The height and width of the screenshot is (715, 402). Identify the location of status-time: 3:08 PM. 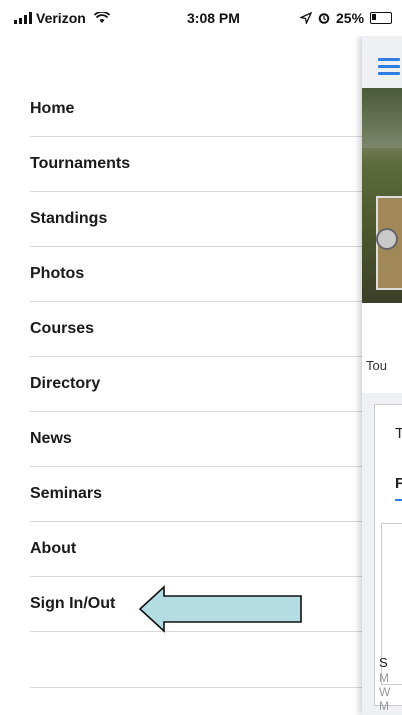
(213, 18).